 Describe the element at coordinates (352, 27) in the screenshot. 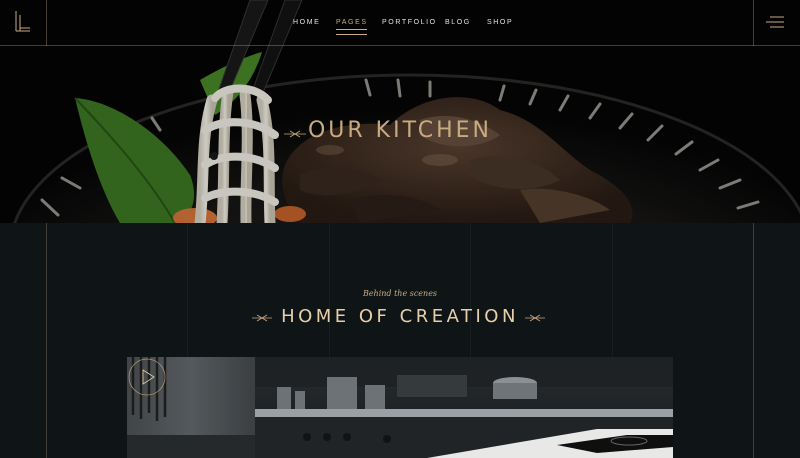

I see `nav-item-pages: PAGES` at that location.